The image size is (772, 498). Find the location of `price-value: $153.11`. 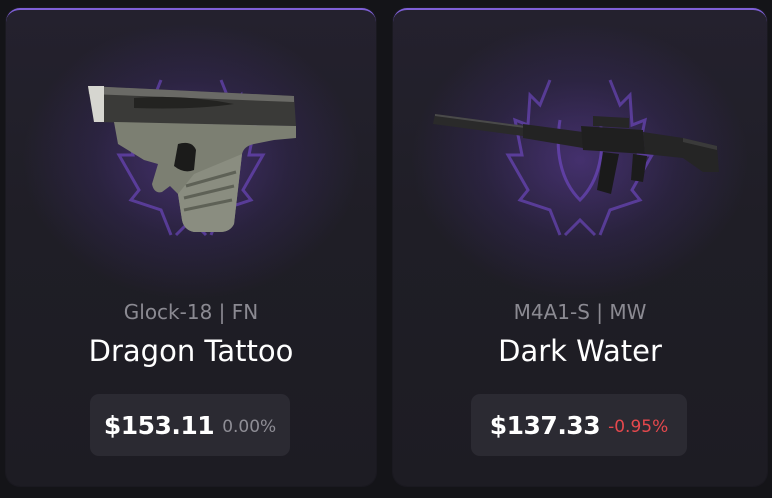

price-value: $153.11 is located at coordinates (159, 425).